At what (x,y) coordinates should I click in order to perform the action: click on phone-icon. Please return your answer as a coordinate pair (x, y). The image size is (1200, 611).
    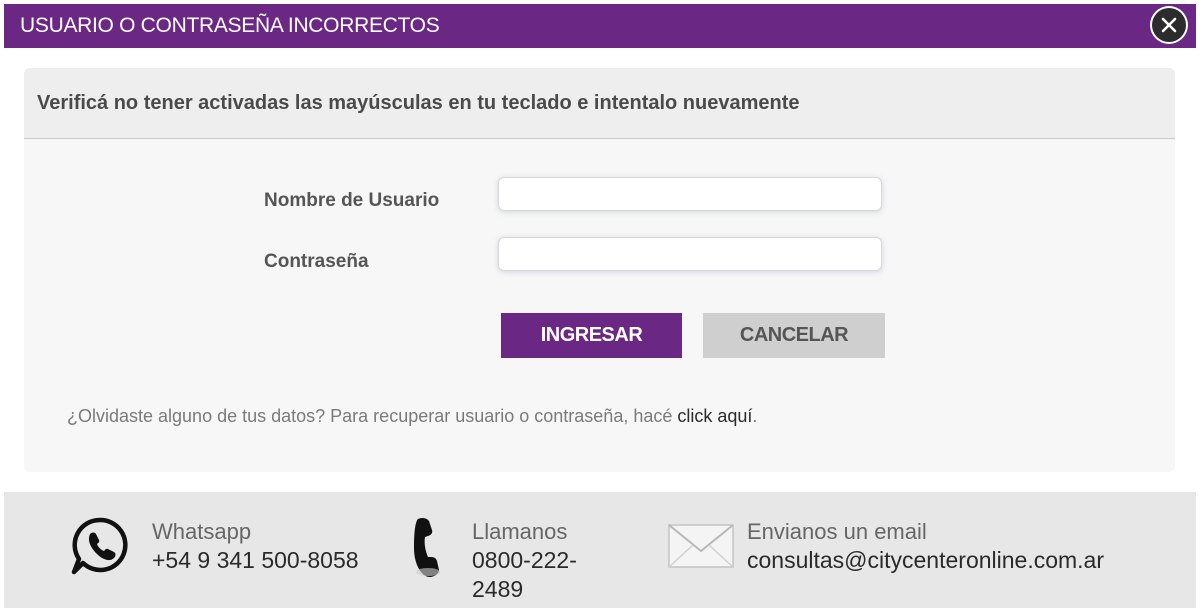
    Looking at the image, I should click on (427, 547).